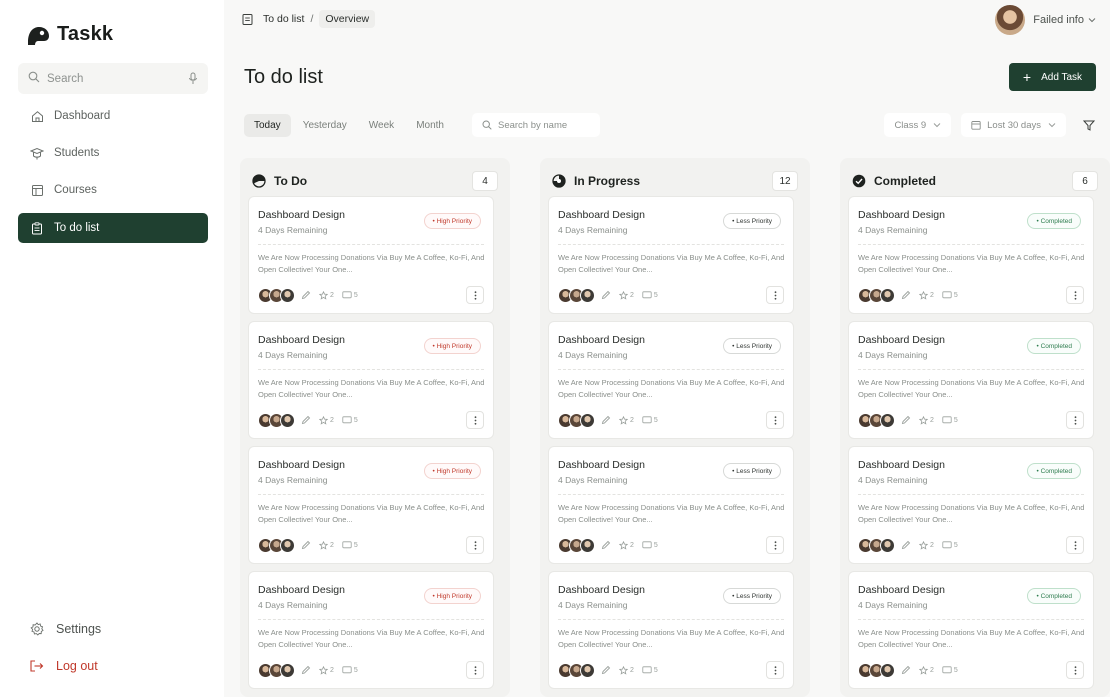  I want to click on add-task-button: + Add Task, so click(1052, 77).